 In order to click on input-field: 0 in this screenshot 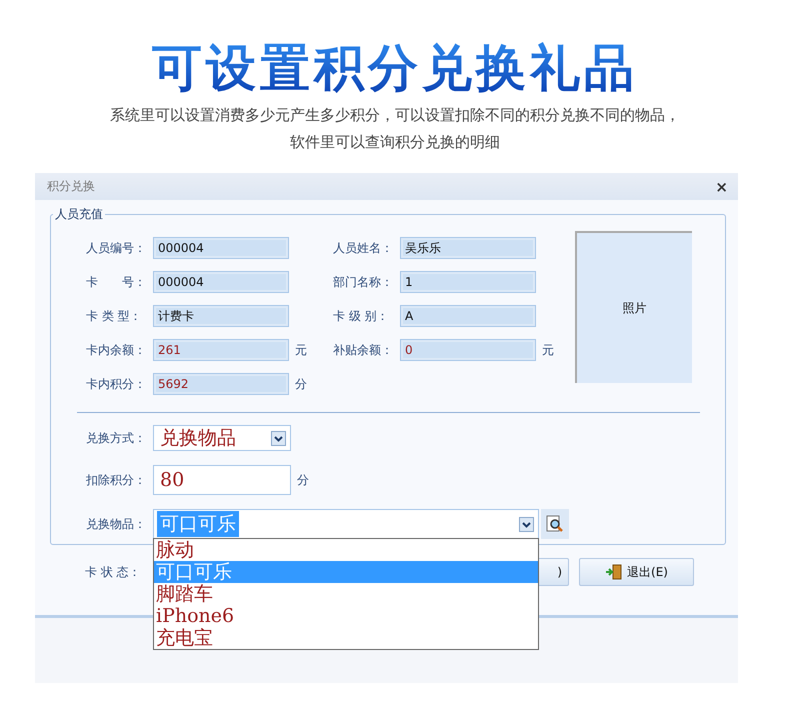, I will do `click(468, 350)`.